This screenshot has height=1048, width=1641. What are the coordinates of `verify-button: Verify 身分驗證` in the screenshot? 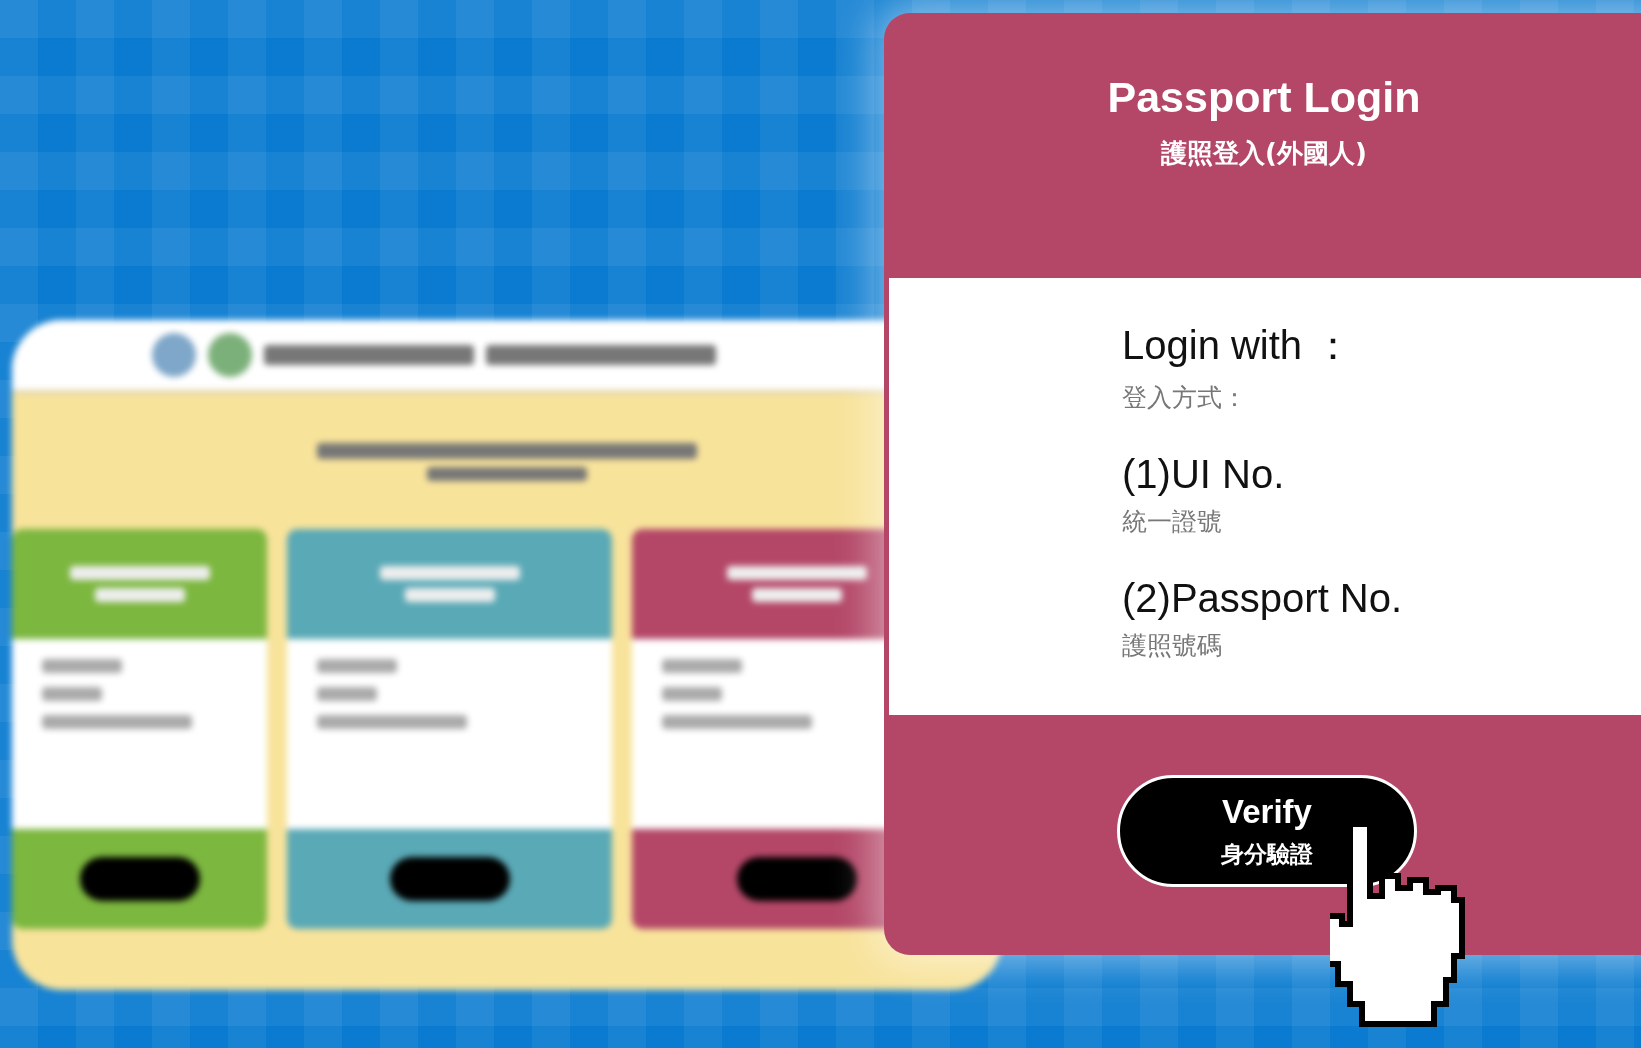 It's located at (1267, 831).